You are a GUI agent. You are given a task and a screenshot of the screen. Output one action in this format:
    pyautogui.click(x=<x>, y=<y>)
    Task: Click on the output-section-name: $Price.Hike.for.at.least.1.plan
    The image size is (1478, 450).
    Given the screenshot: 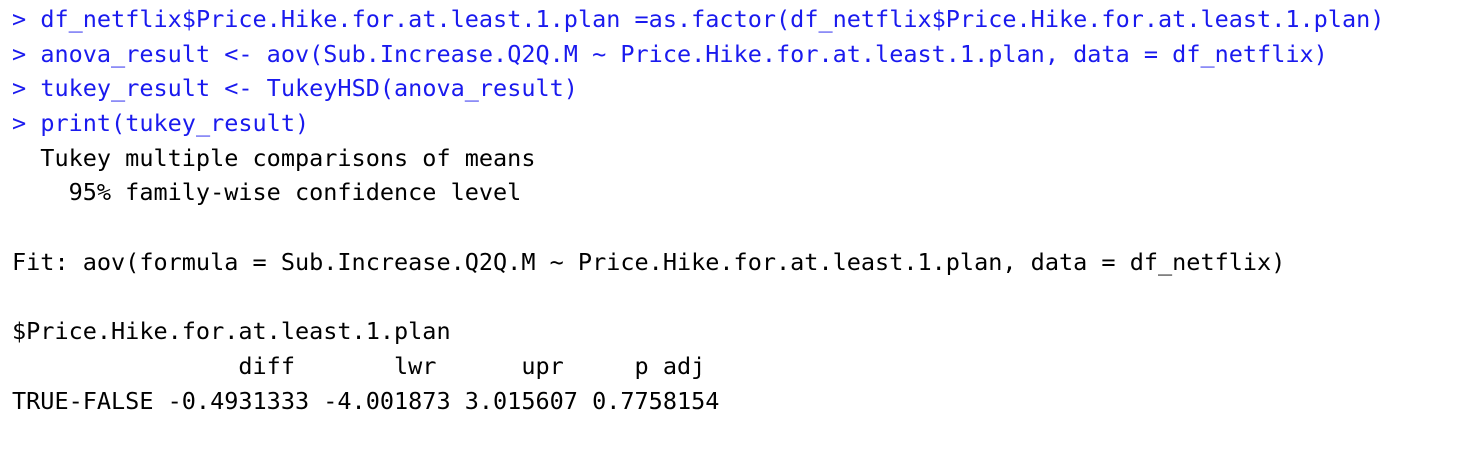 What is the action you would take?
    pyautogui.click(x=231, y=331)
    